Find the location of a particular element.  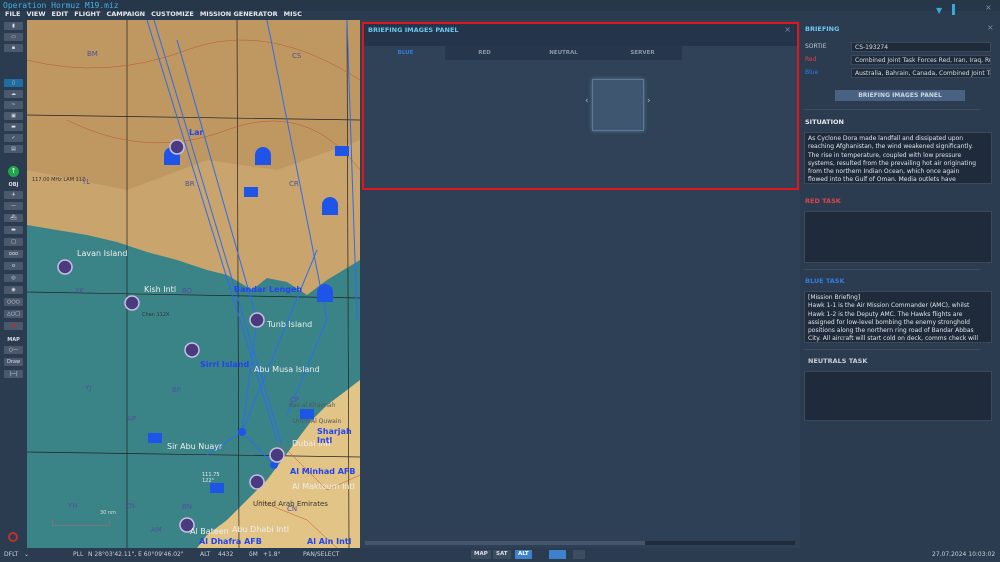

datetime: 27.07.2024 10:03:02 is located at coordinates (964, 554).